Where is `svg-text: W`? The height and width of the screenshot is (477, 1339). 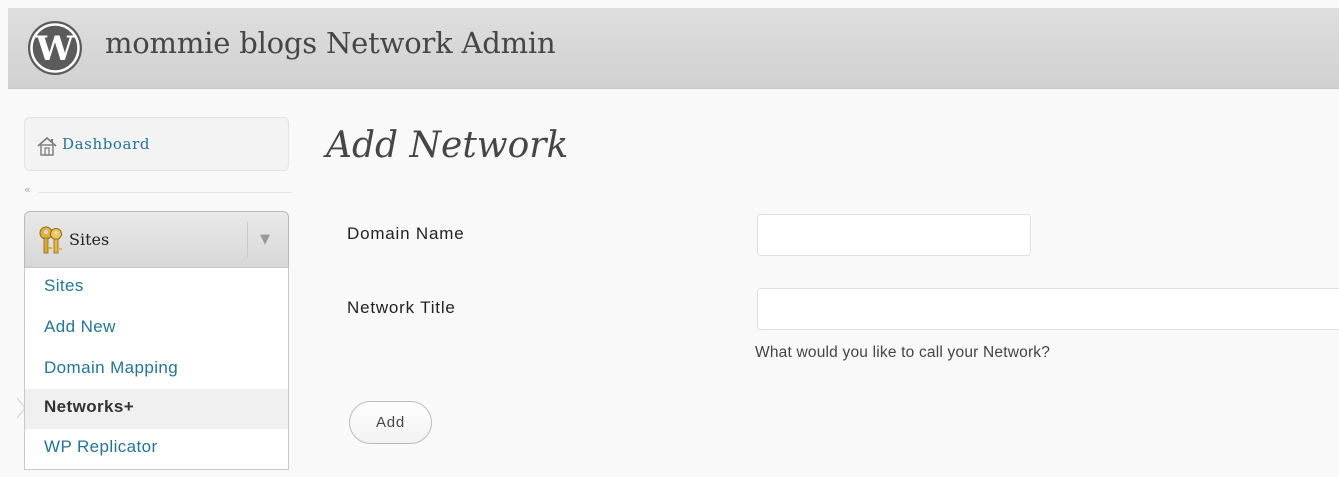 svg-text: W is located at coordinates (55, 49).